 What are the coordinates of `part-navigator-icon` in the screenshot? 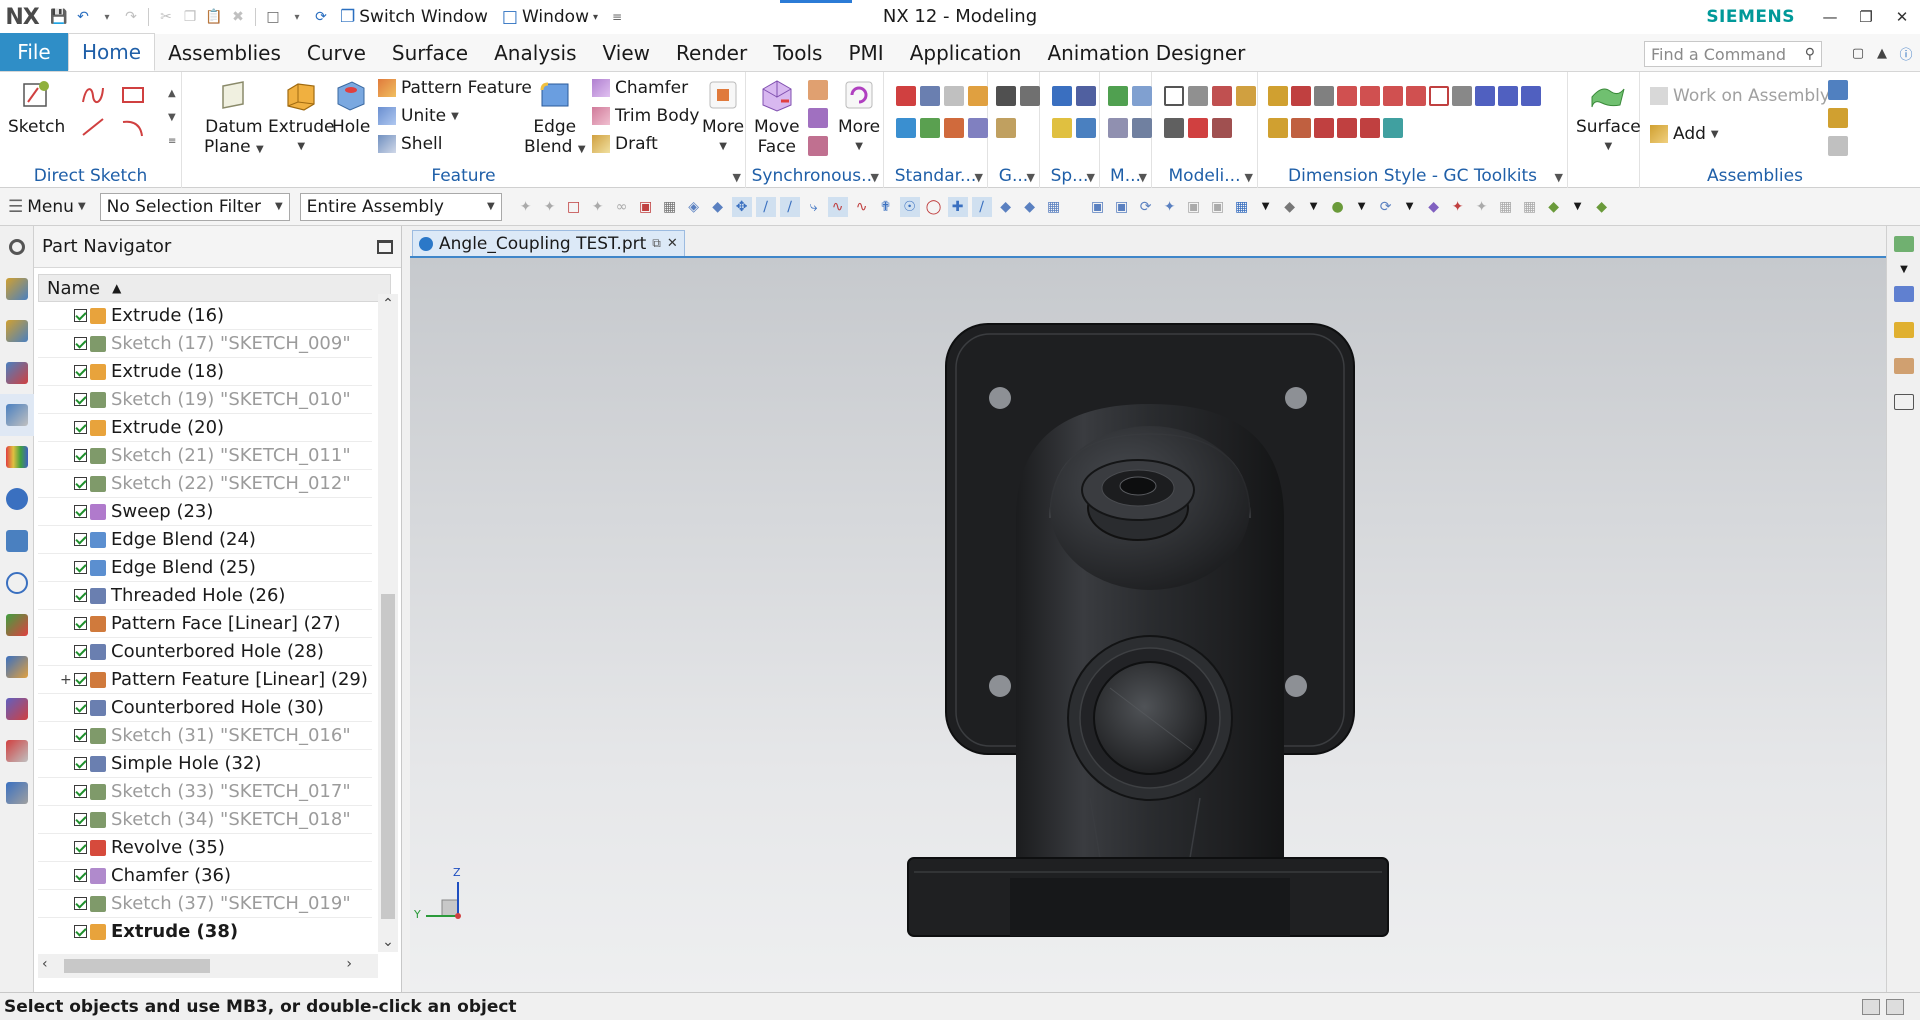 It's located at (17, 373).